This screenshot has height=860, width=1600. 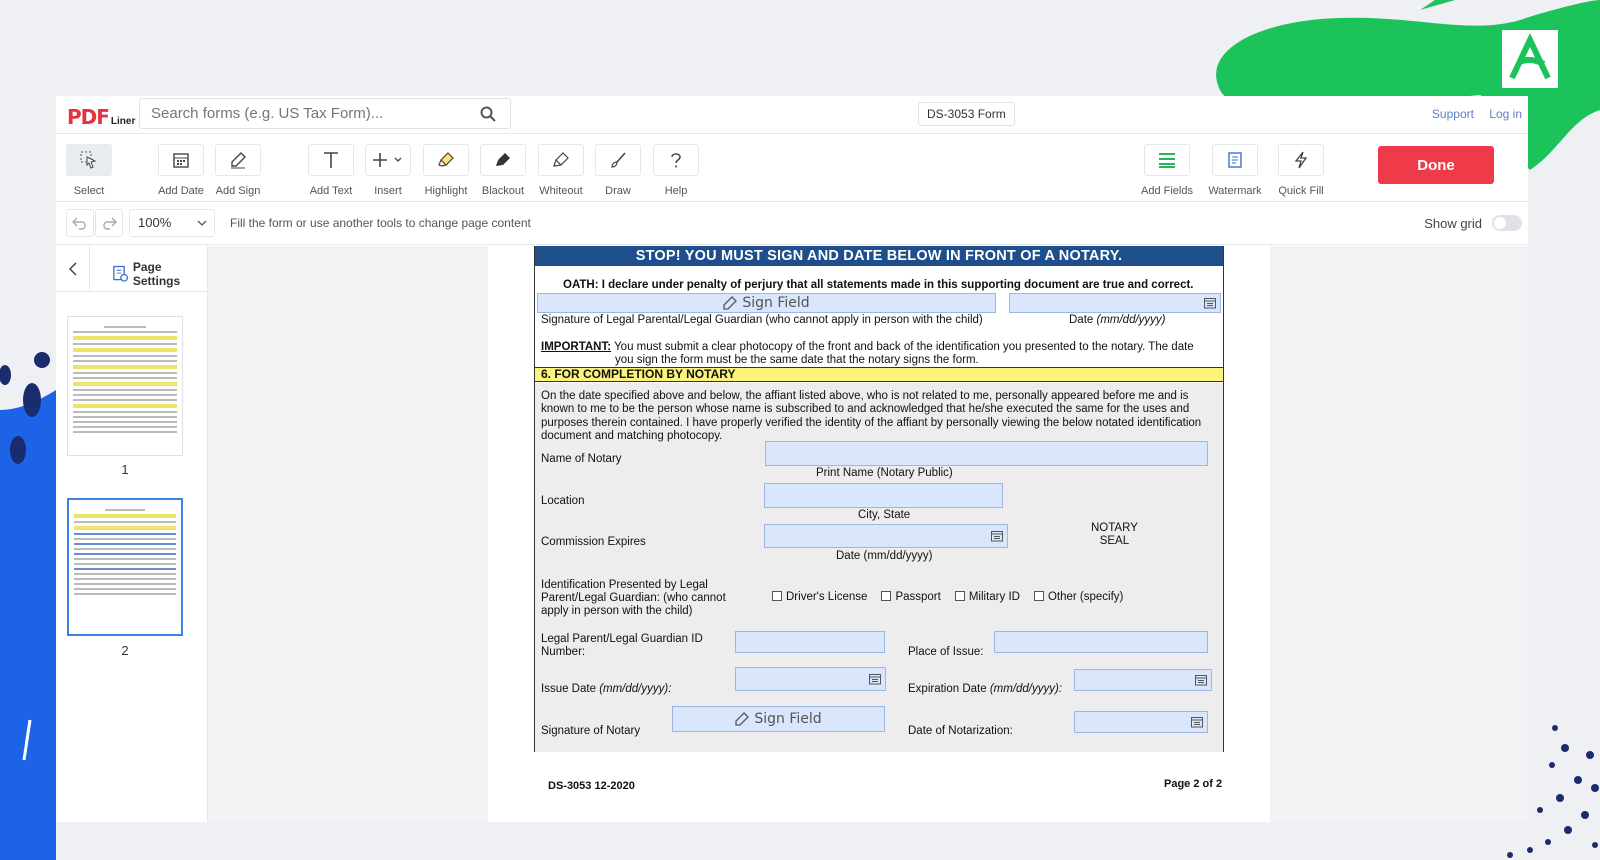 What do you see at coordinates (89, 191) in the screenshot?
I see `select-tool-label: Select` at bounding box center [89, 191].